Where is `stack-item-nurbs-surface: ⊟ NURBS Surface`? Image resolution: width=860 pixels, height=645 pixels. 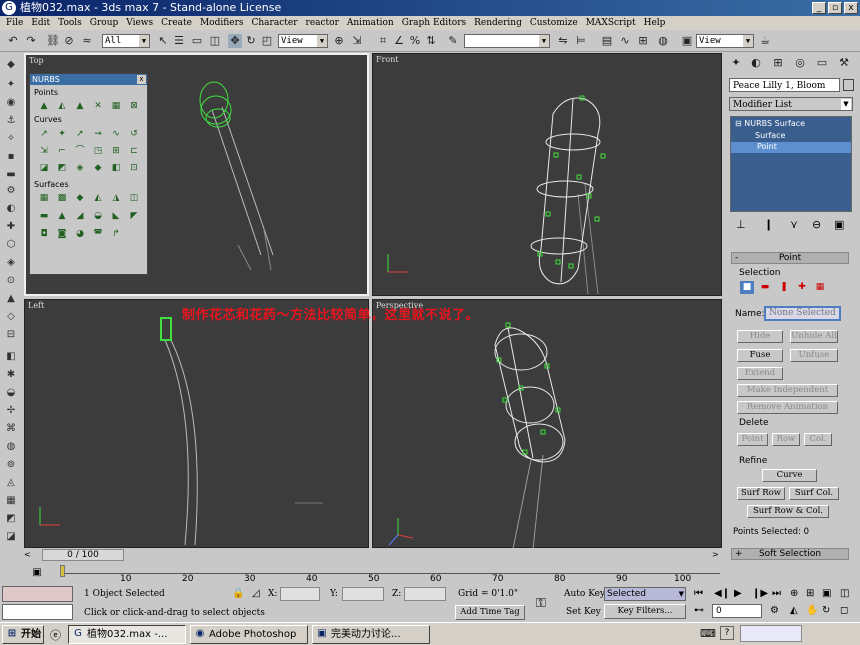 stack-item-nurbs-surface: ⊟ NURBS Surface is located at coordinates (770, 123).